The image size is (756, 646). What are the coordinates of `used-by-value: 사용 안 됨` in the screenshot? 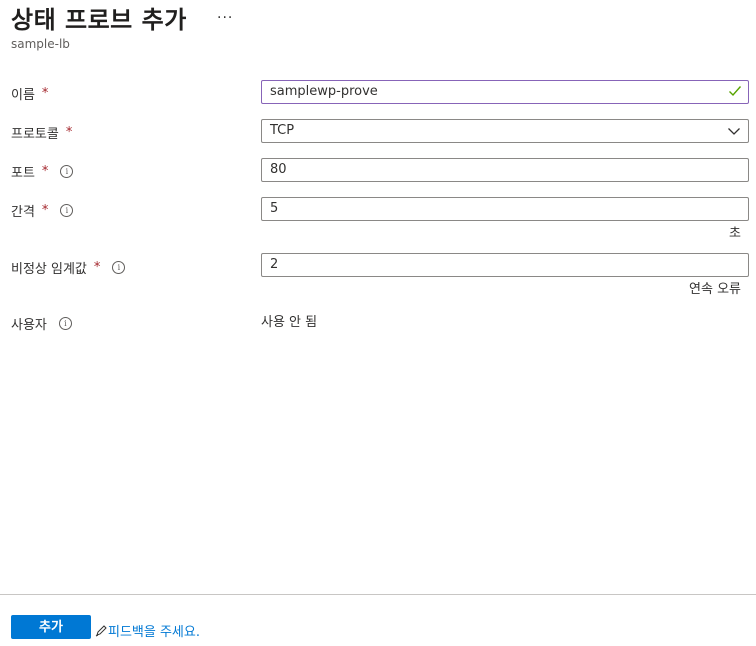 It's located at (289, 322).